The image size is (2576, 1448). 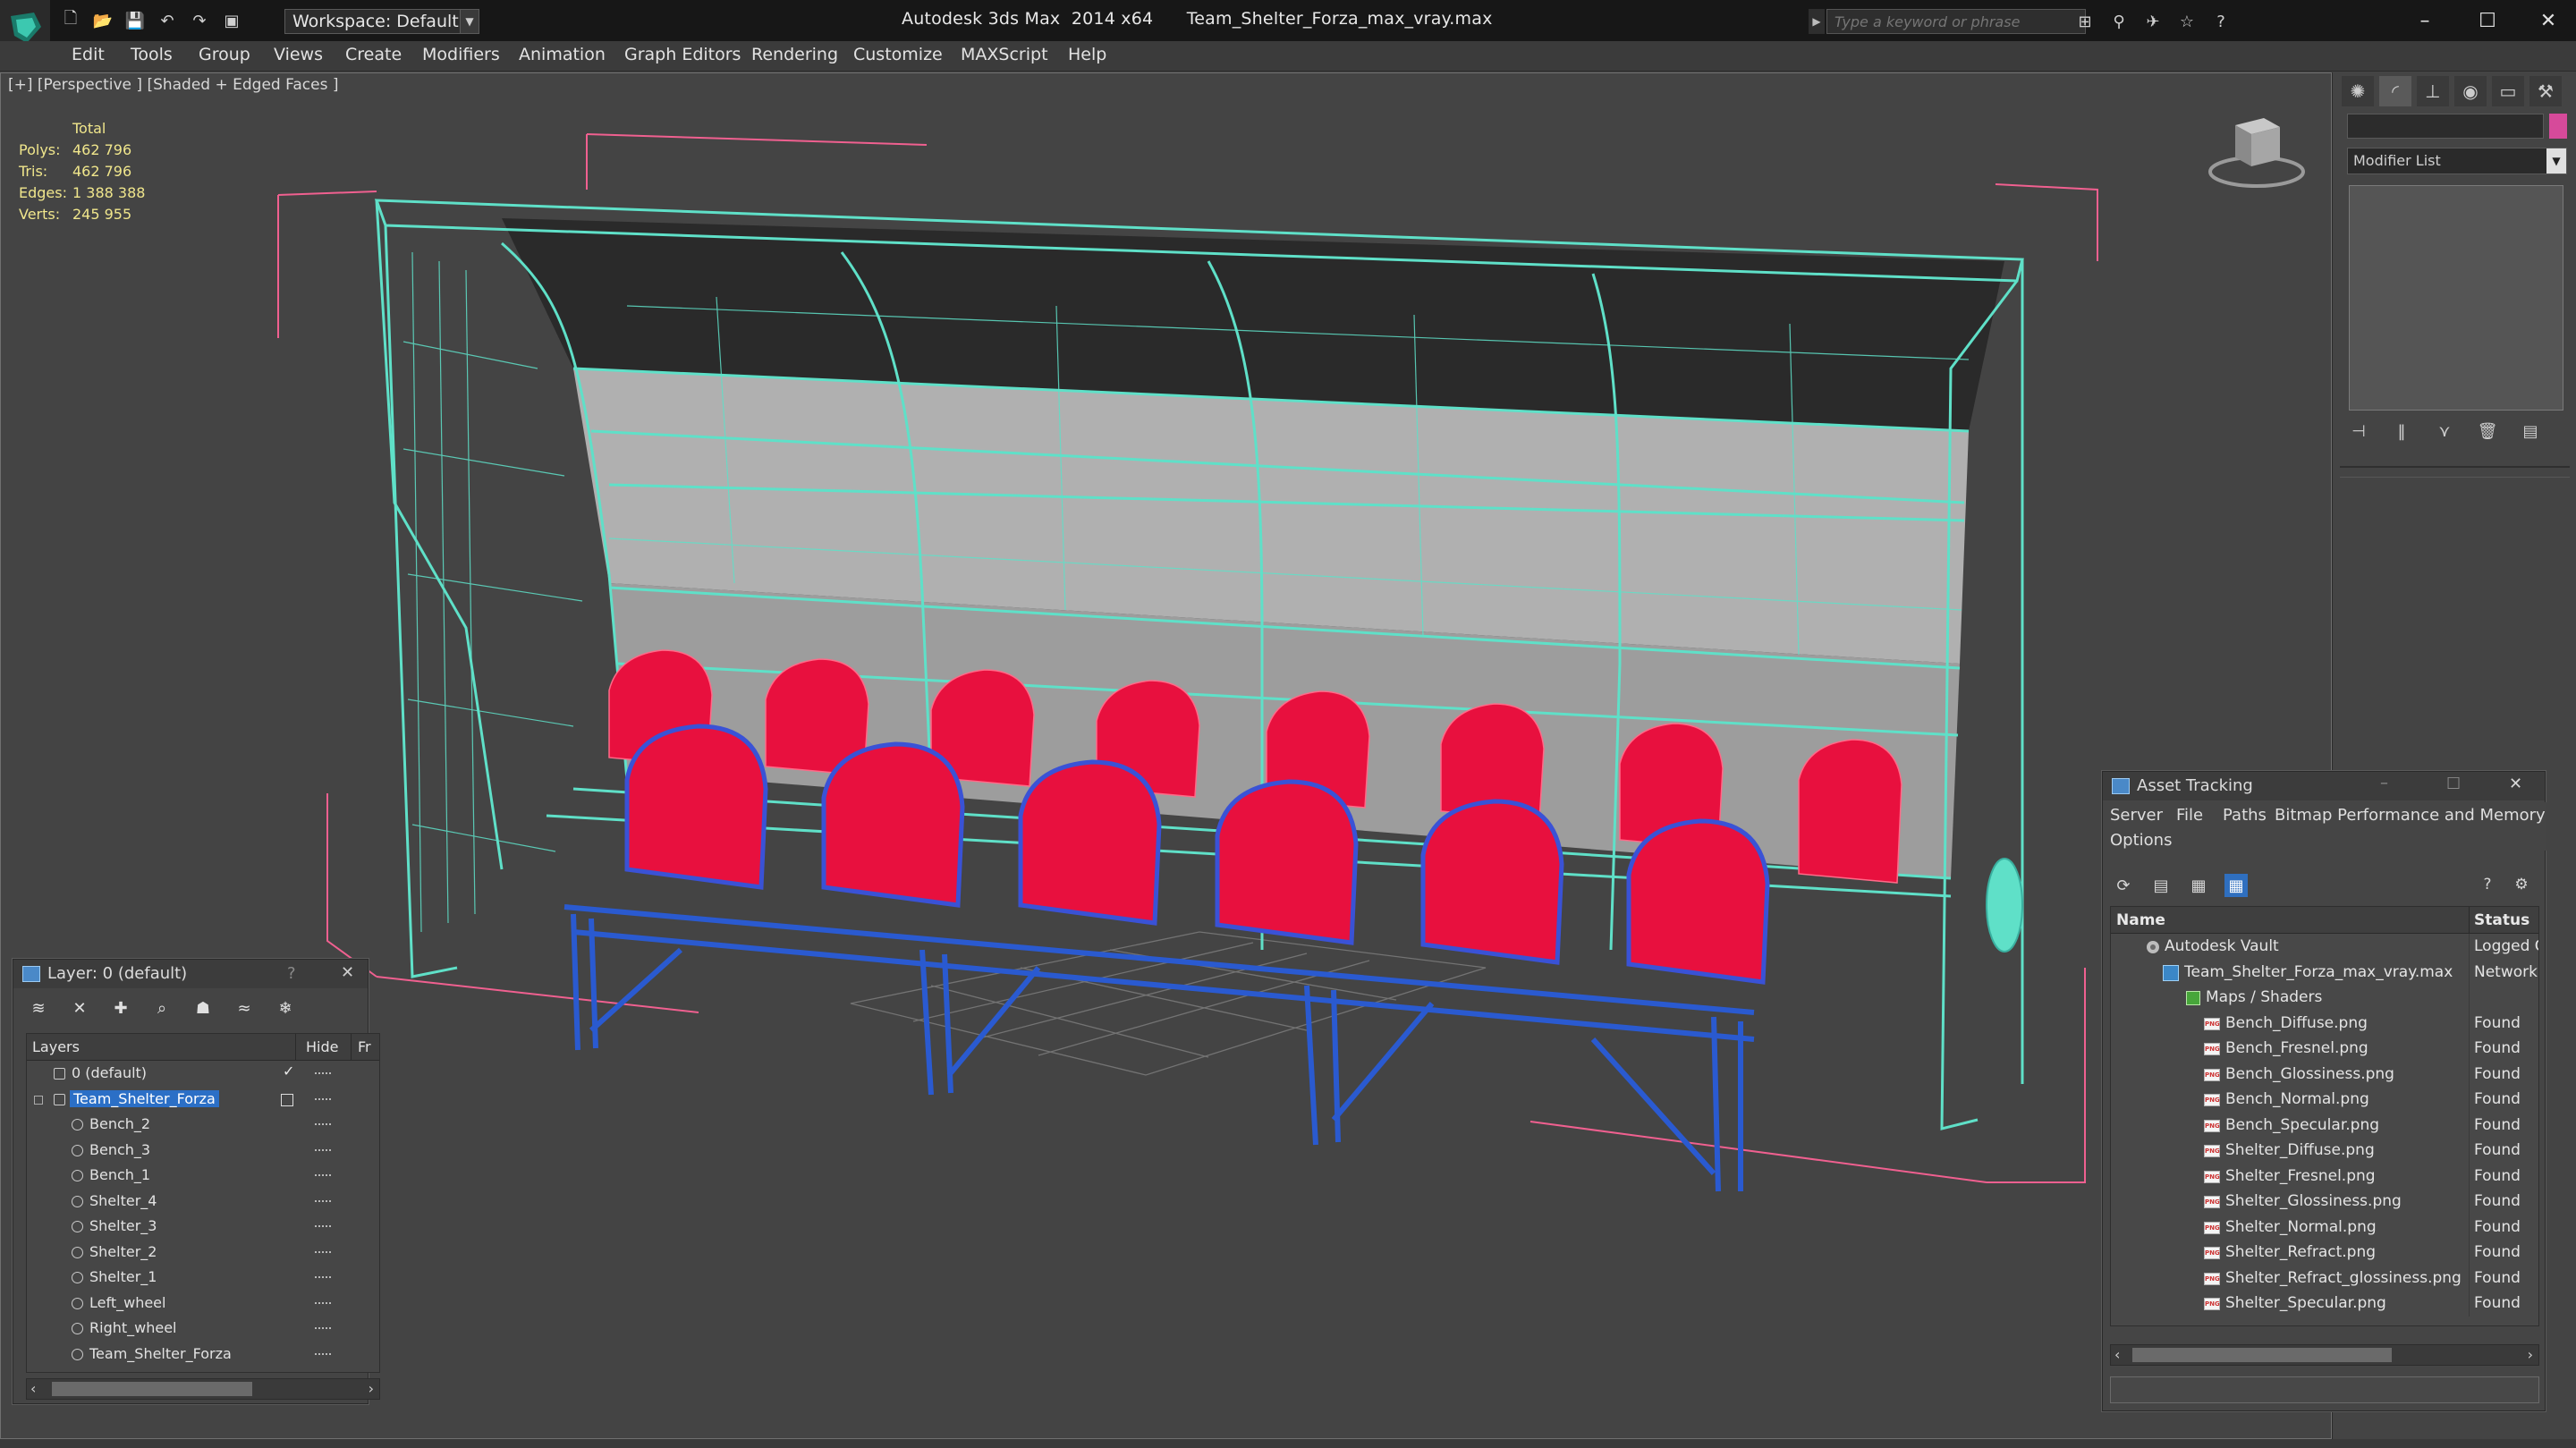 What do you see at coordinates (2324, 786) in the screenshot?
I see `dialog-title-bar: Asset Tracking – ☐ ✕` at bounding box center [2324, 786].